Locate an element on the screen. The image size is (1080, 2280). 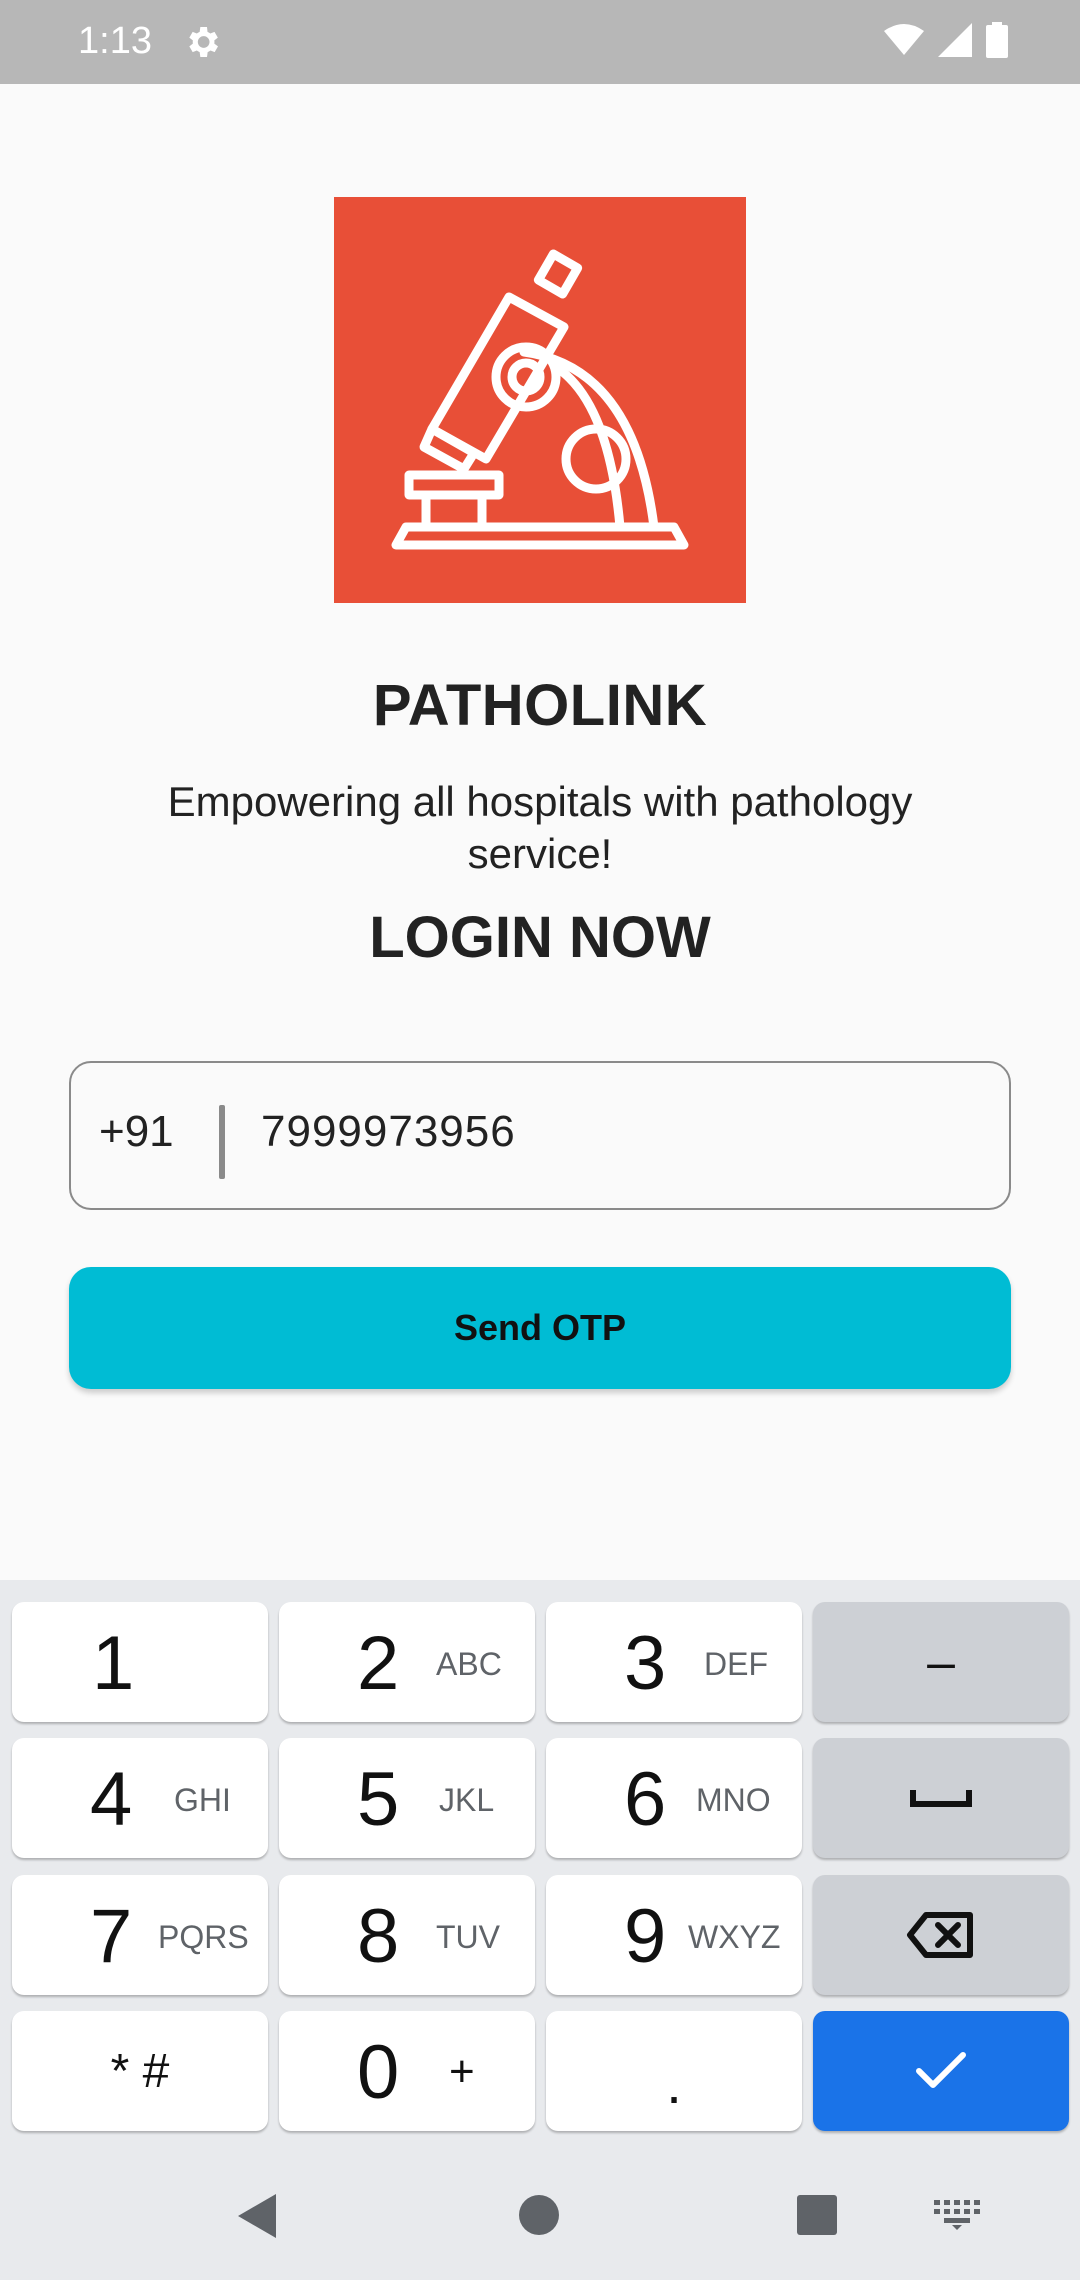
key-letters: WXYZ is located at coordinates (734, 1937).